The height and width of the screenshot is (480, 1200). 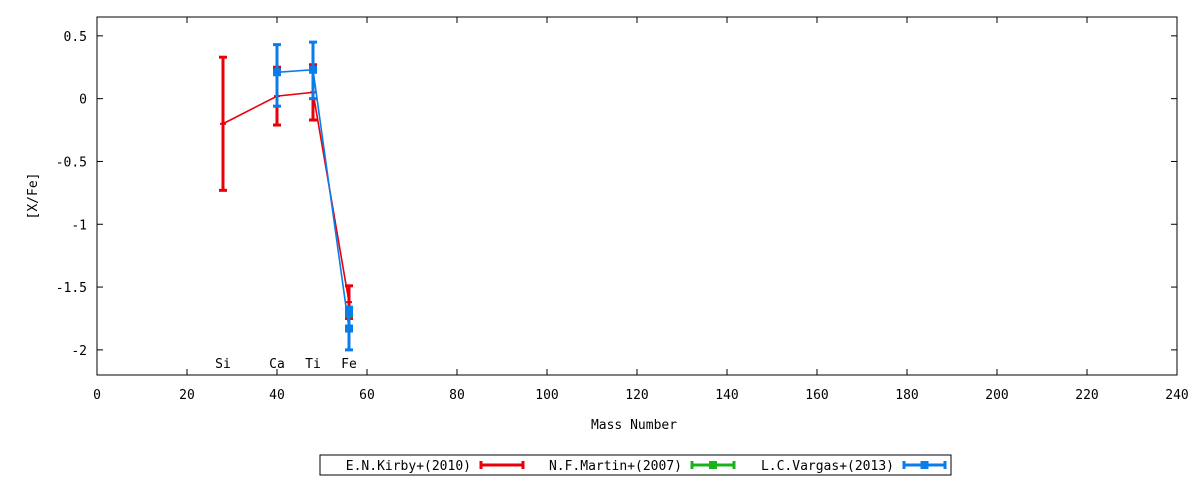 What do you see at coordinates (408, 466) in the screenshot?
I see `legend-label: E.N.Kirby+(2010)` at bounding box center [408, 466].